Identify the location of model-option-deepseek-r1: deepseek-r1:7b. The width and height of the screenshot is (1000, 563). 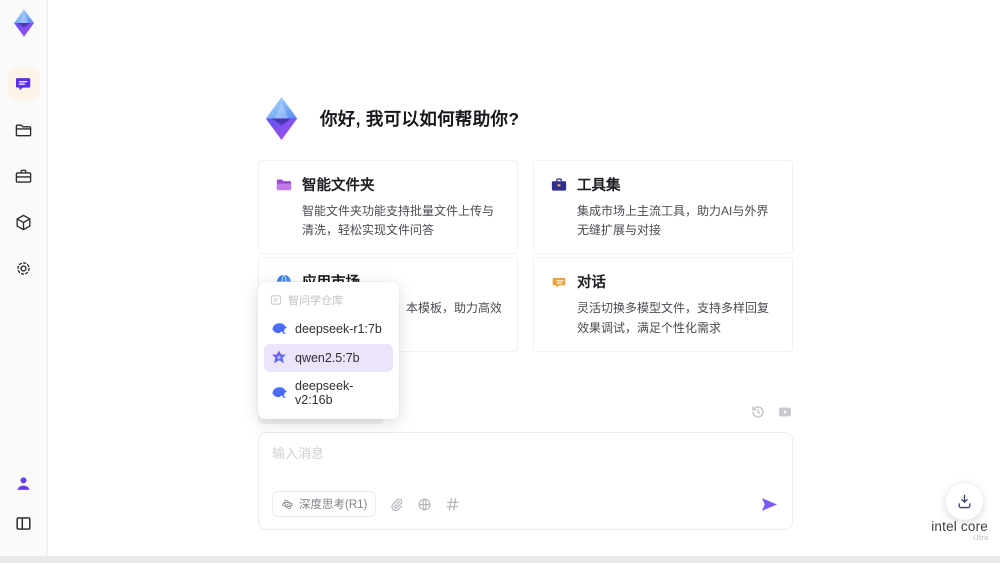
(328, 329).